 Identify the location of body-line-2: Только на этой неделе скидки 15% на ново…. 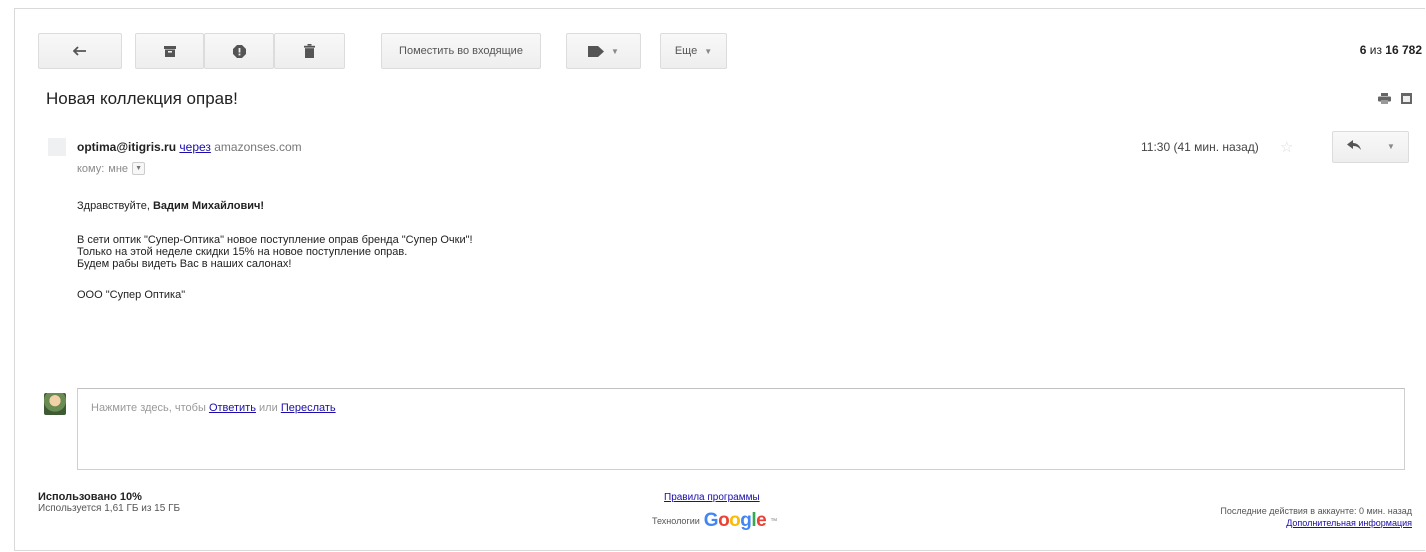
(242, 252).